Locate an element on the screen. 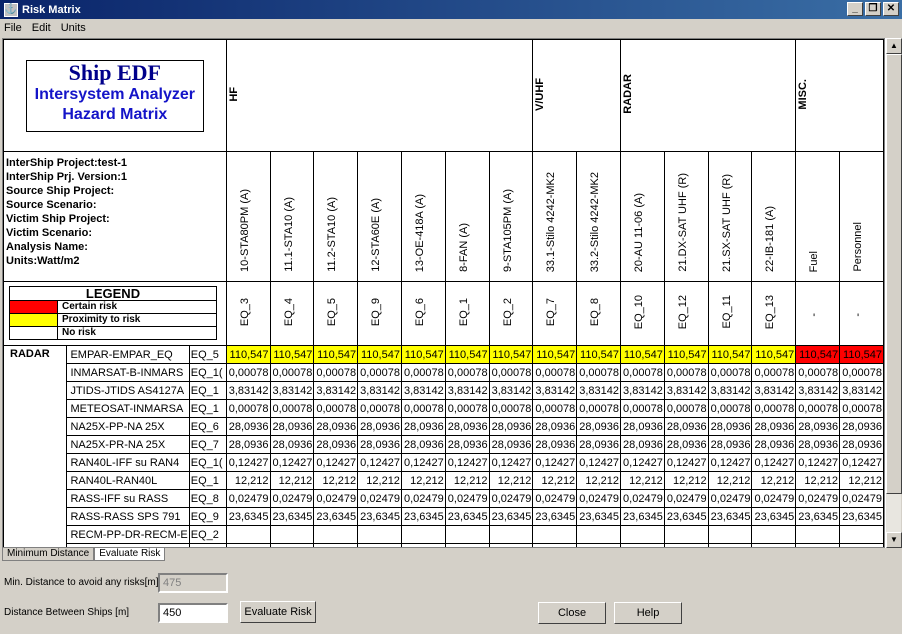 This screenshot has width=902, height=634. source-name: RECM-PP-DR-RECM-E is located at coordinates (128, 534).